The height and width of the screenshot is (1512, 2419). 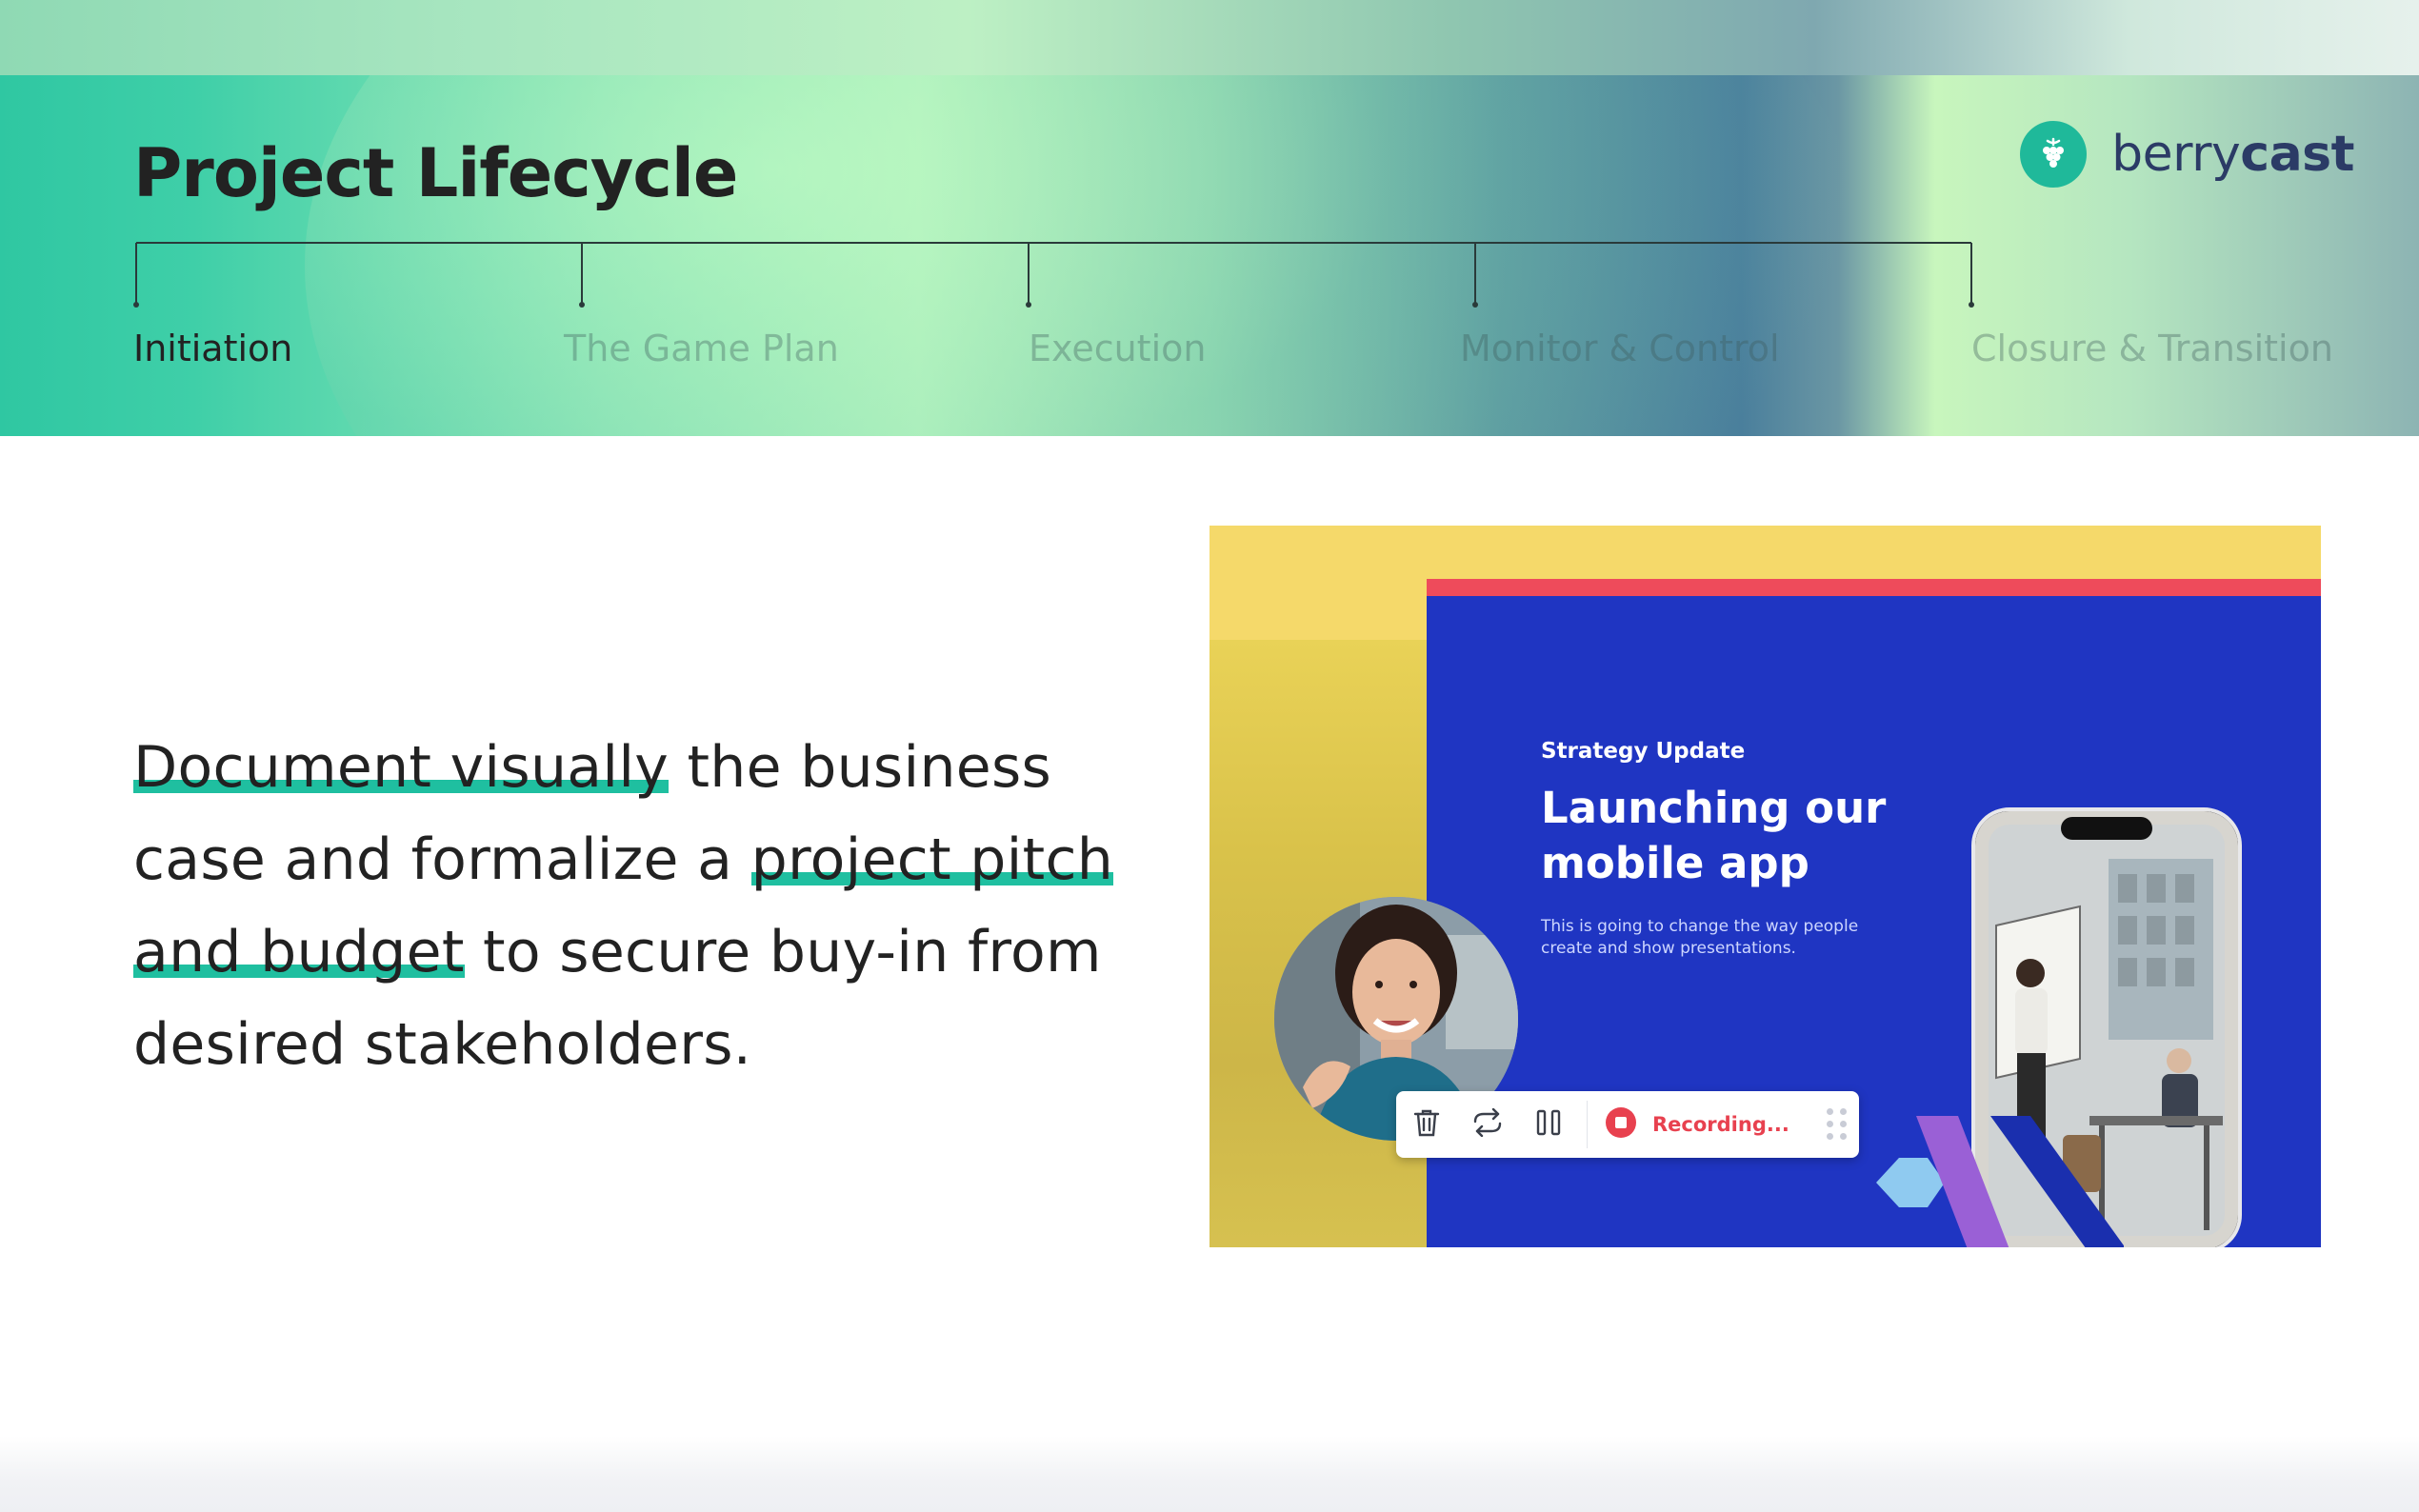 What do you see at coordinates (1837, 1124) in the screenshot?
I see `drag-handle-icon` at bounding box center [1837, 1124].